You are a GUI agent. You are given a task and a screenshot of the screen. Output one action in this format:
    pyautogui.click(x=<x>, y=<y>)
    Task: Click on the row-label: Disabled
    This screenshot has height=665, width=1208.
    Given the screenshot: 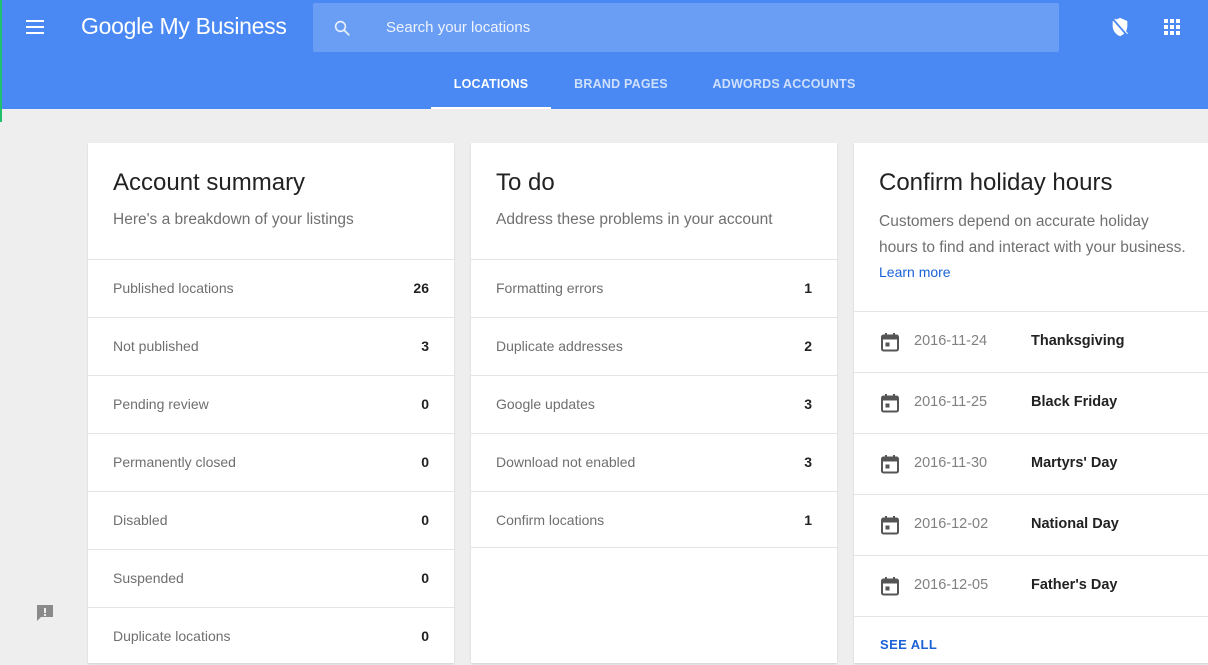 What is the action you would take?
    pyautogui.click(x=140, y=520)
    